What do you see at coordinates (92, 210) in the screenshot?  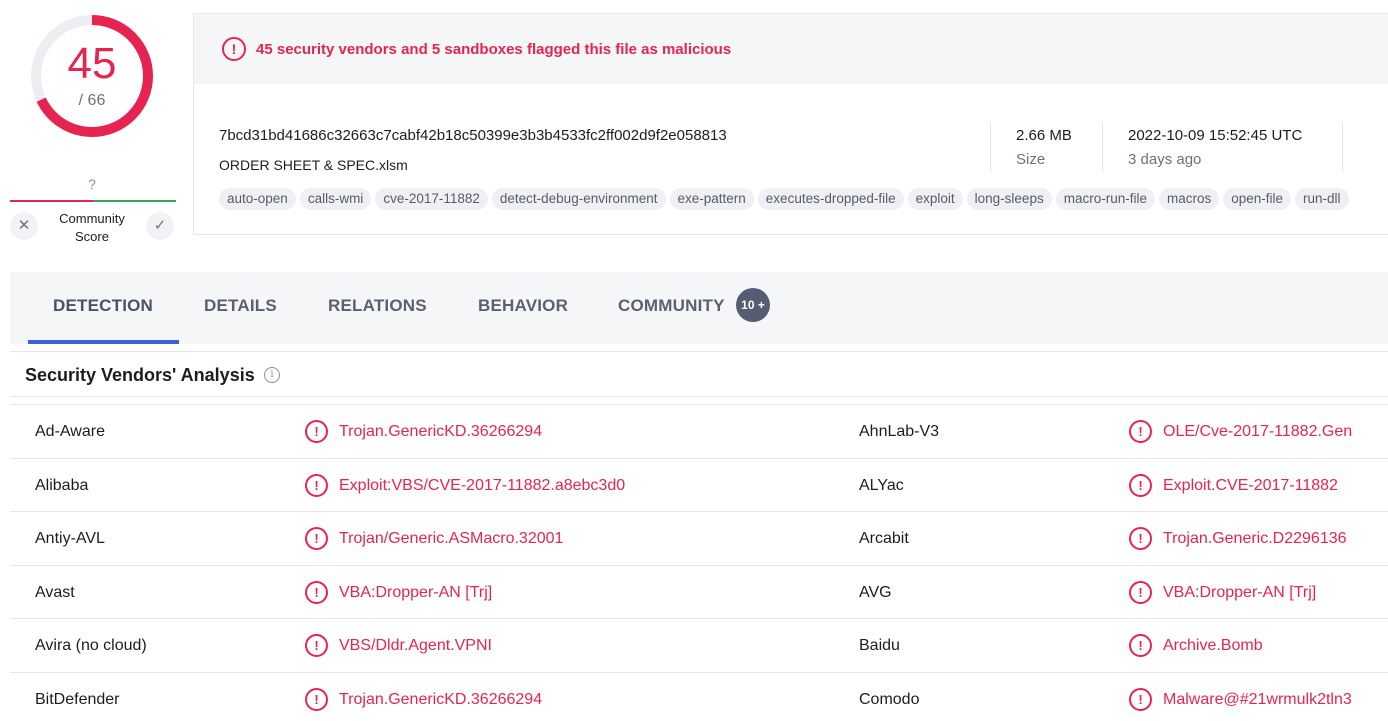 I see `community-score: ? ✕ Community Score ✓` at bounding box center [92, 210].